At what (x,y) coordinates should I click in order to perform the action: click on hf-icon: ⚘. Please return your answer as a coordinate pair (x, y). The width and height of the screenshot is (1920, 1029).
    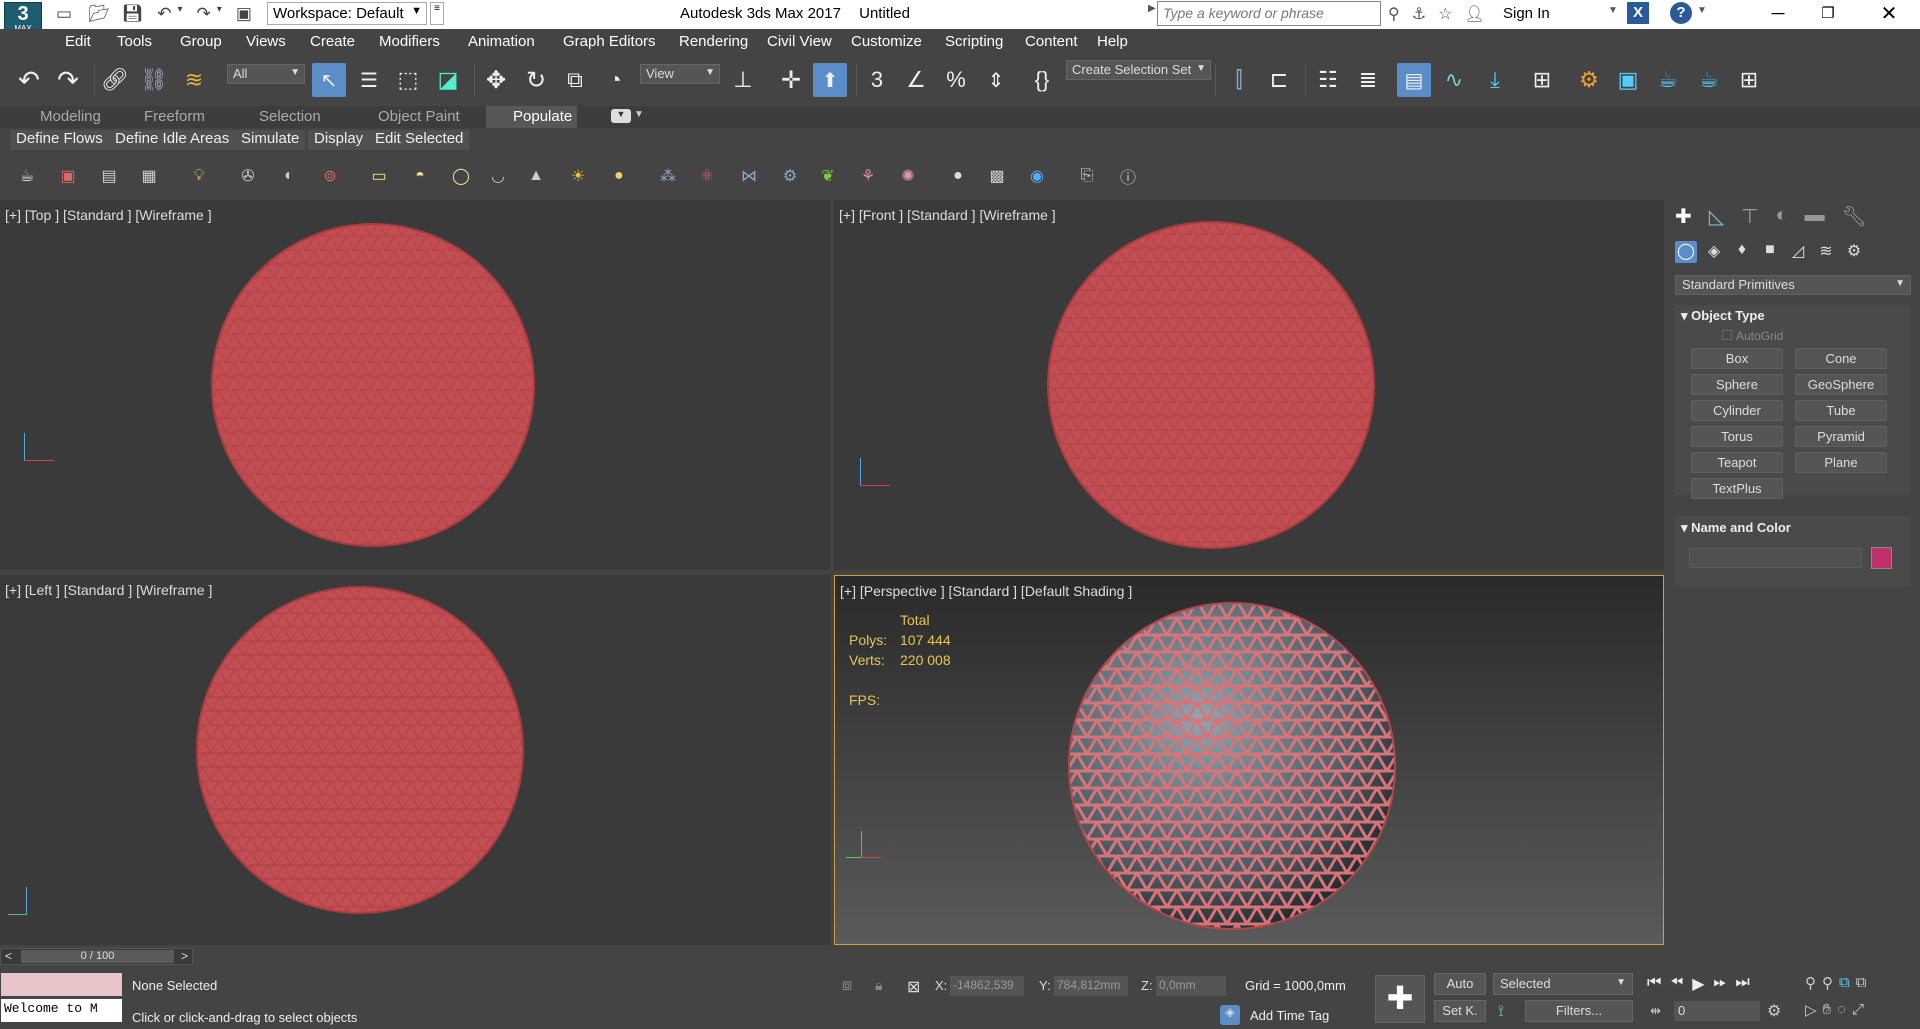
    Looking at the image, I should click on (868, 176).